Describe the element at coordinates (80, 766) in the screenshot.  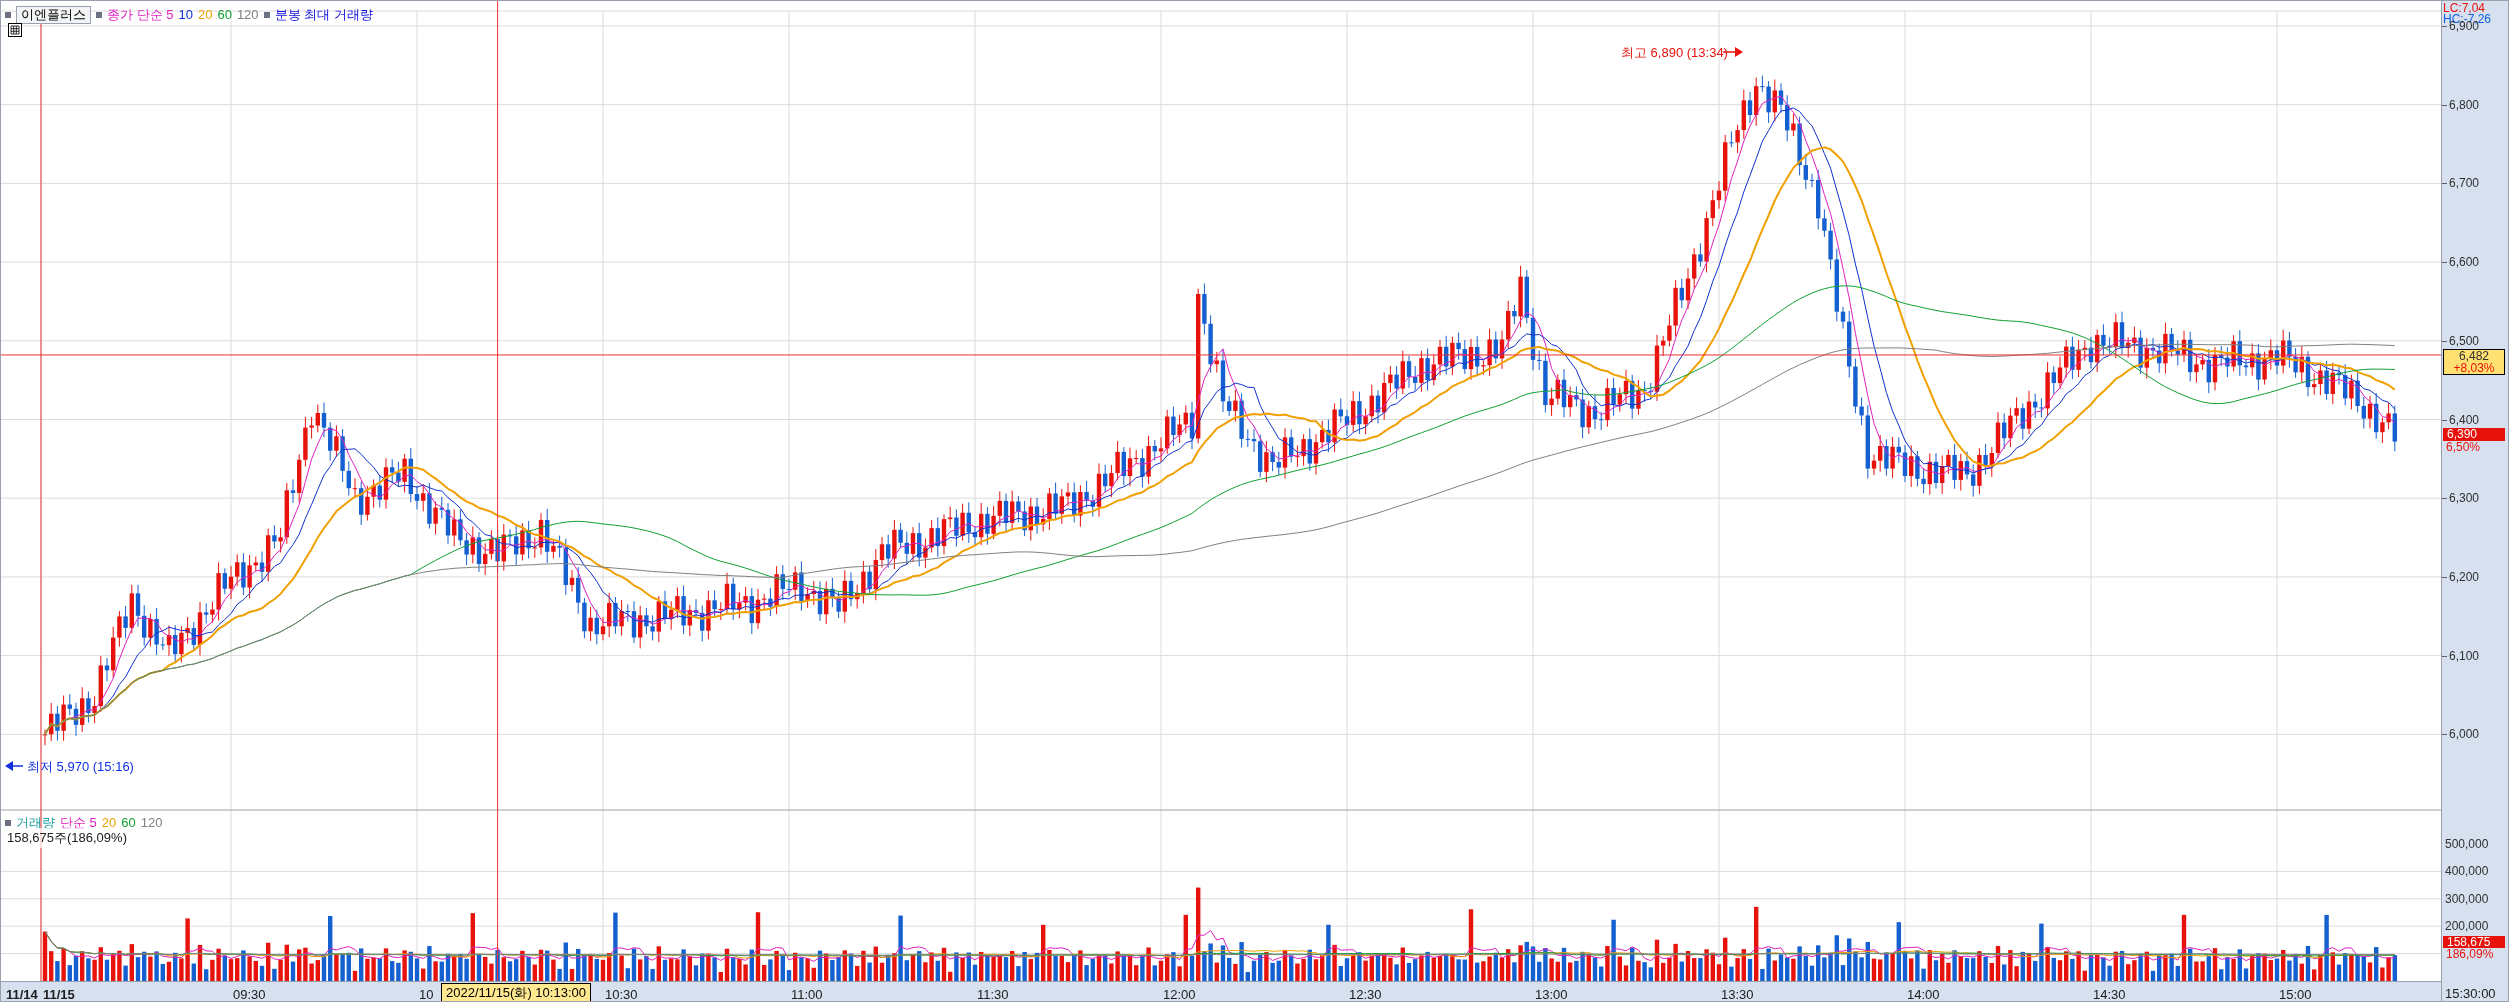
I see `low-price-annotation: 최저 5,970 (15:16)` at that location.